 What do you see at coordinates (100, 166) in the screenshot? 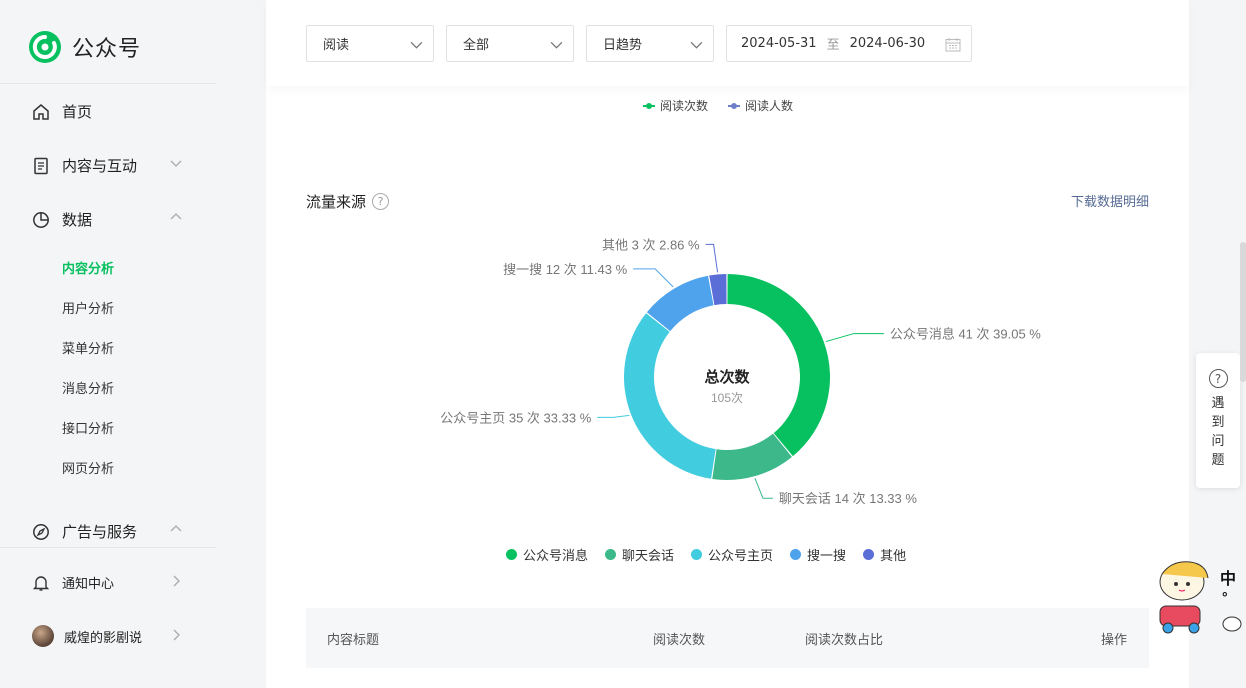
I see `sidebar-item-label: 内容与互动` at bounding box center [100, 166].